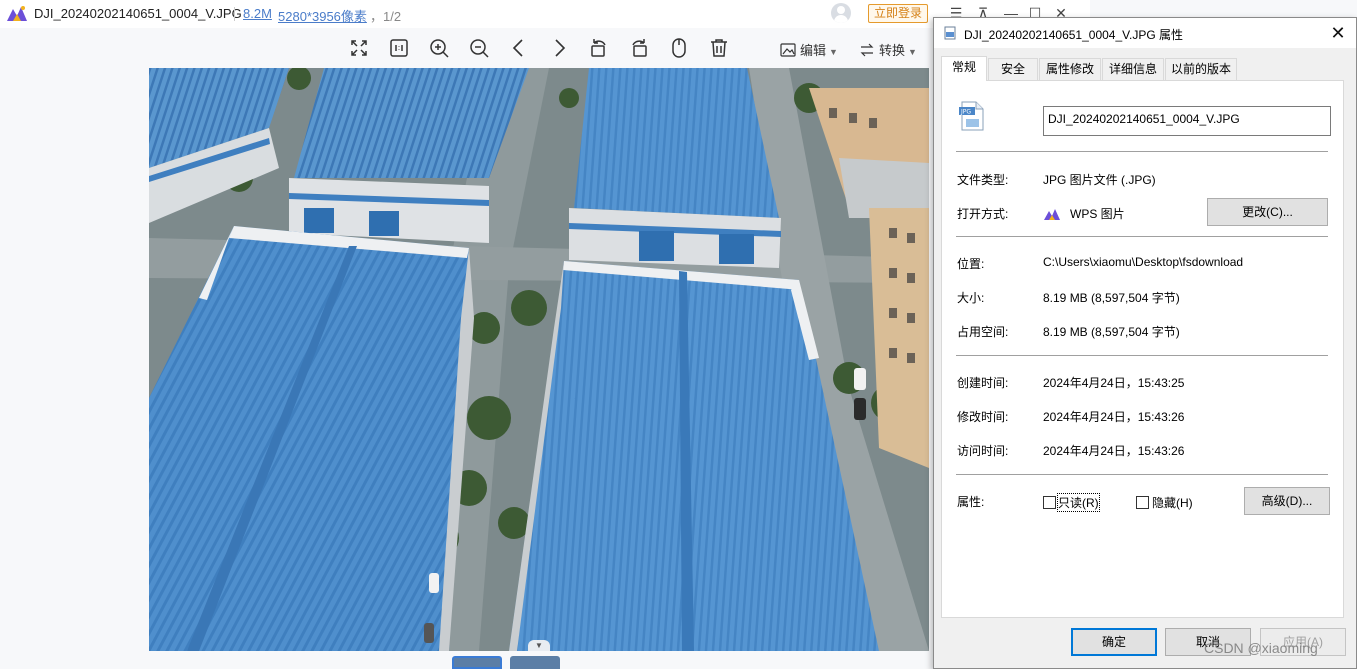  I want to click on rotate-left-icon, so click(599, 48).